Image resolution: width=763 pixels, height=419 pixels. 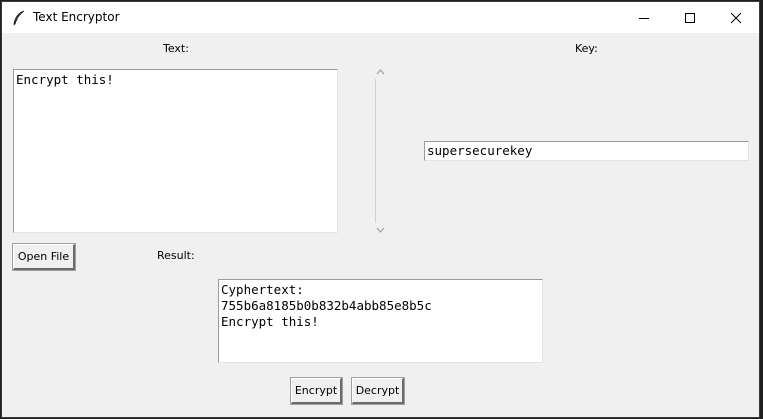 I want to click on close-icon, so click(x=736, y=17).